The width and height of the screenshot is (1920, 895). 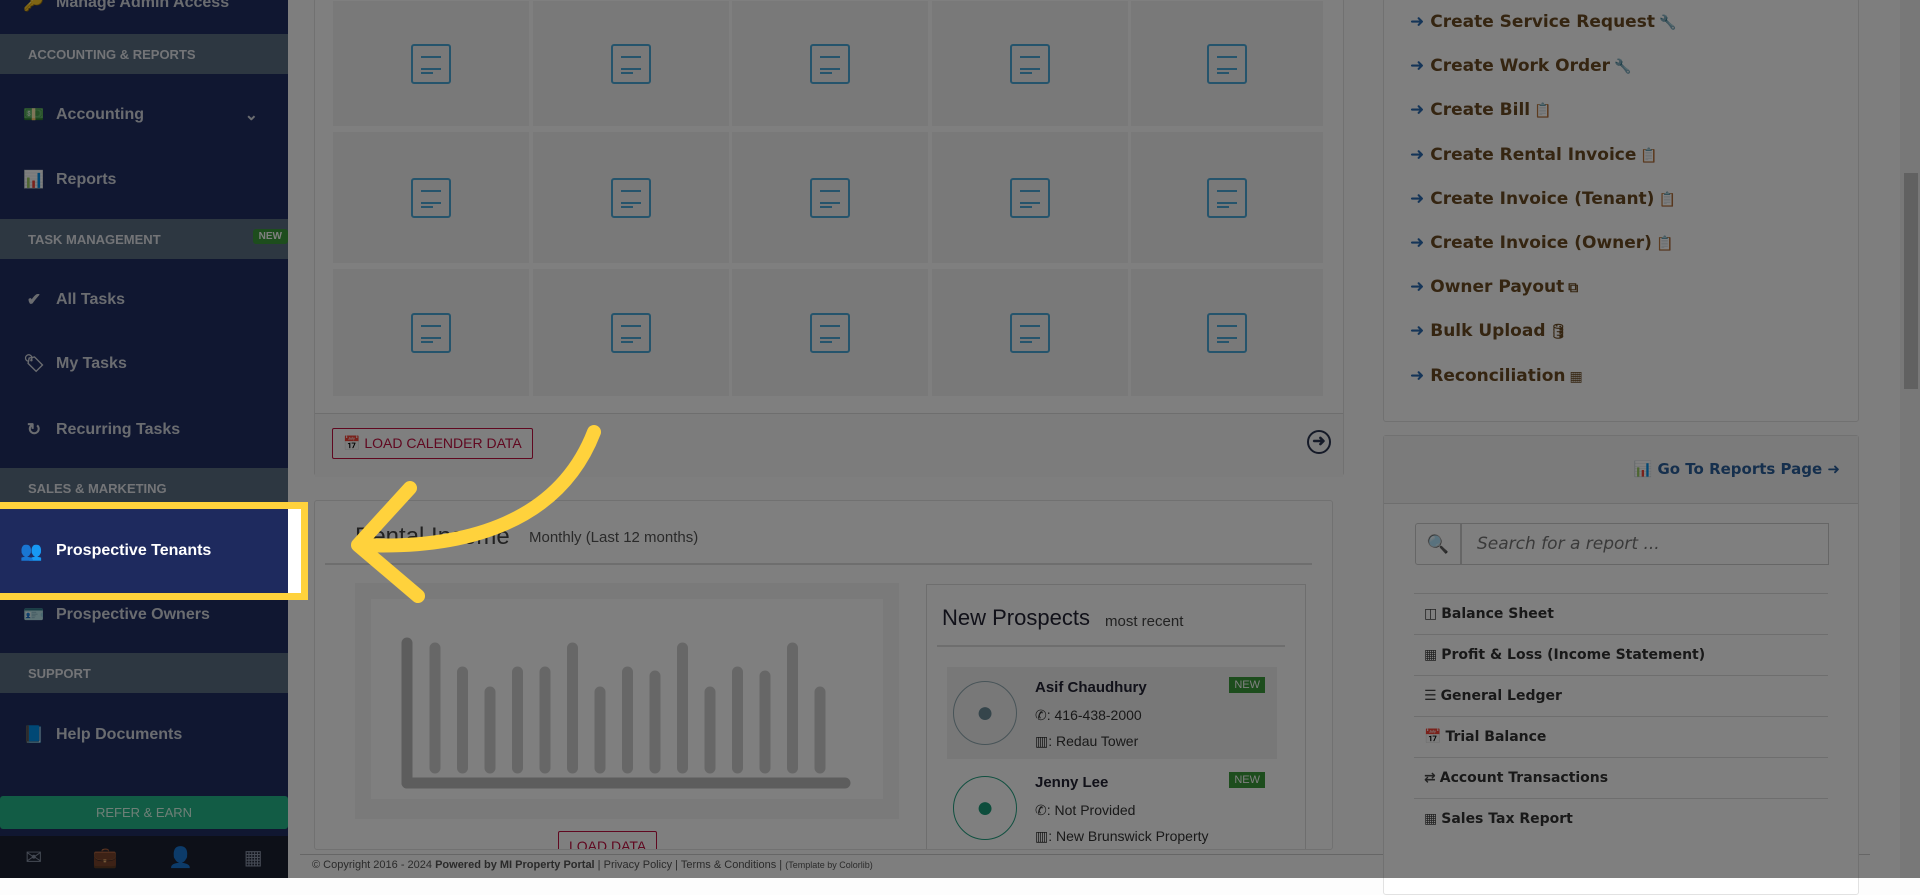 I want to click on sidebar-item-prospective-tenants: 👥 Prospective Tenants, so click(x=144, y=551).